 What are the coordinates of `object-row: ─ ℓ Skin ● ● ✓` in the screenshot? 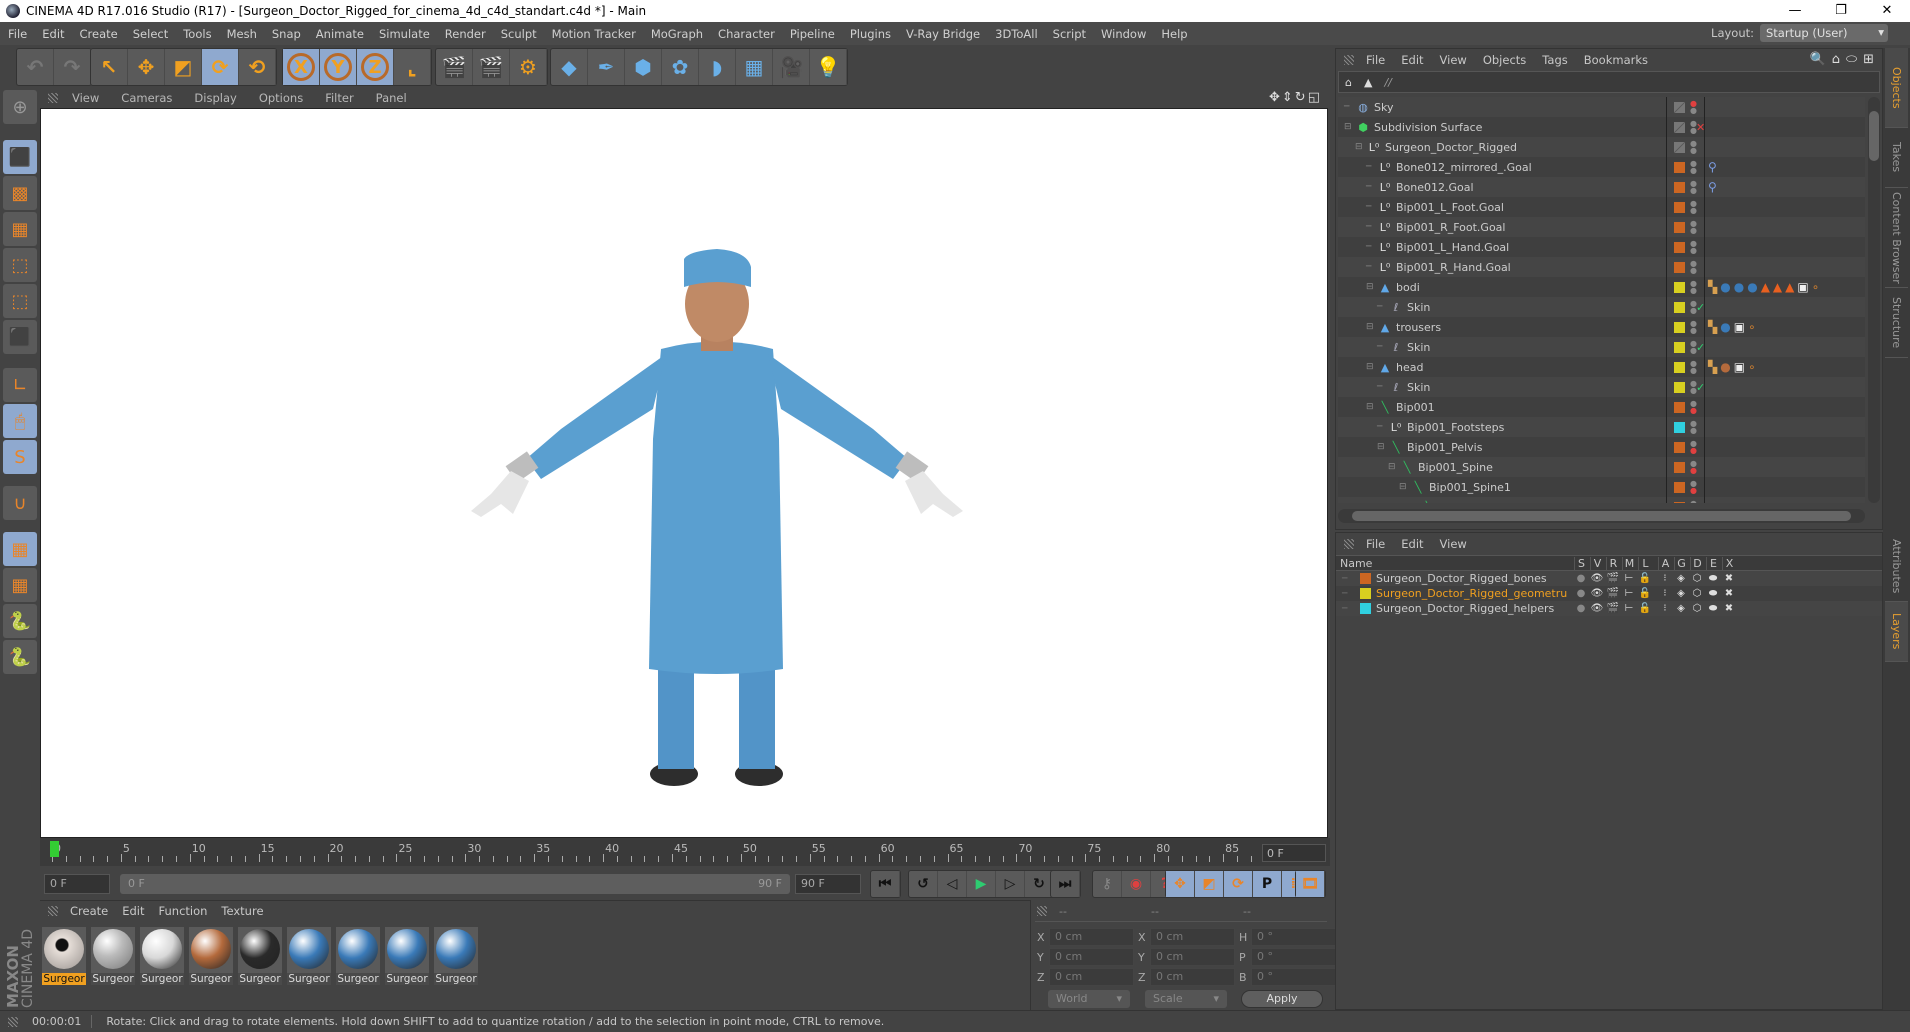 It's located at (1601, 347).